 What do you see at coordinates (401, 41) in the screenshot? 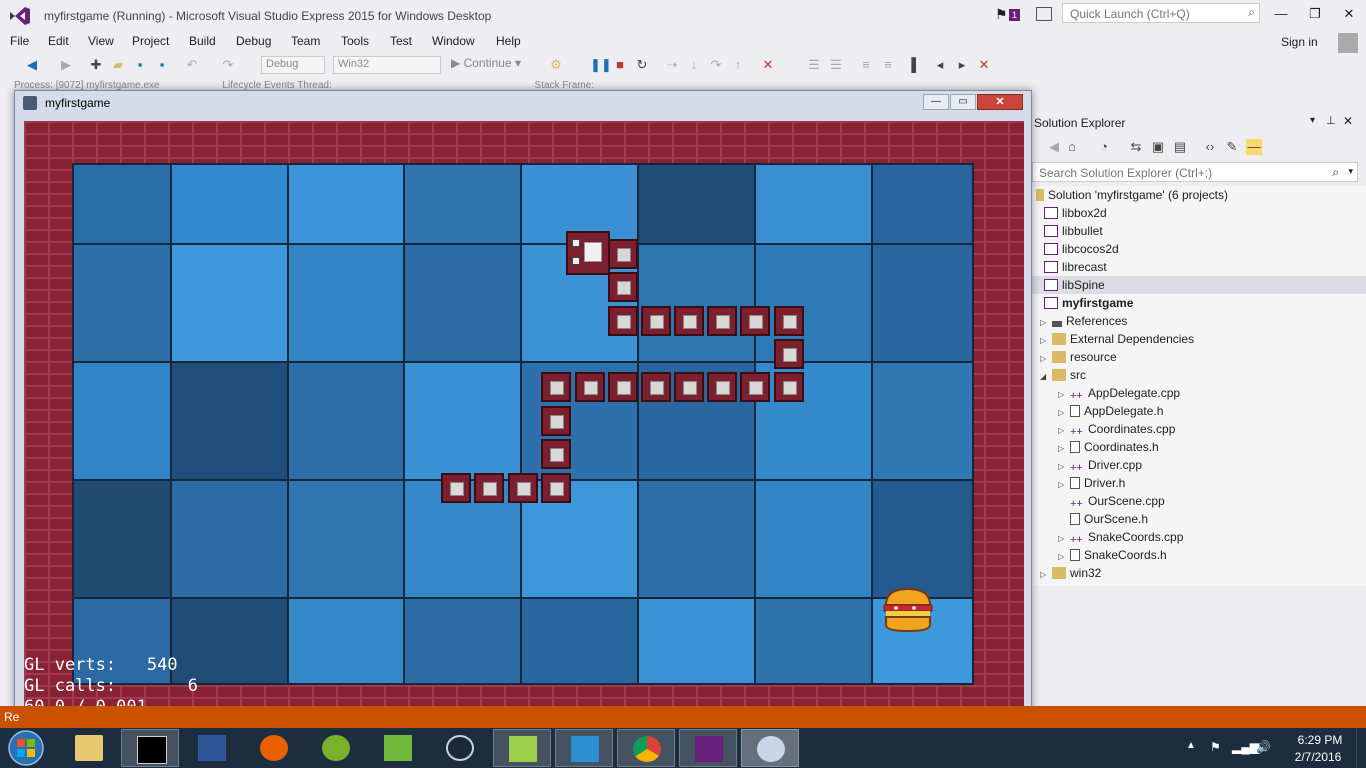
I see `menu-test: Test` at bounding box center [401, 41].